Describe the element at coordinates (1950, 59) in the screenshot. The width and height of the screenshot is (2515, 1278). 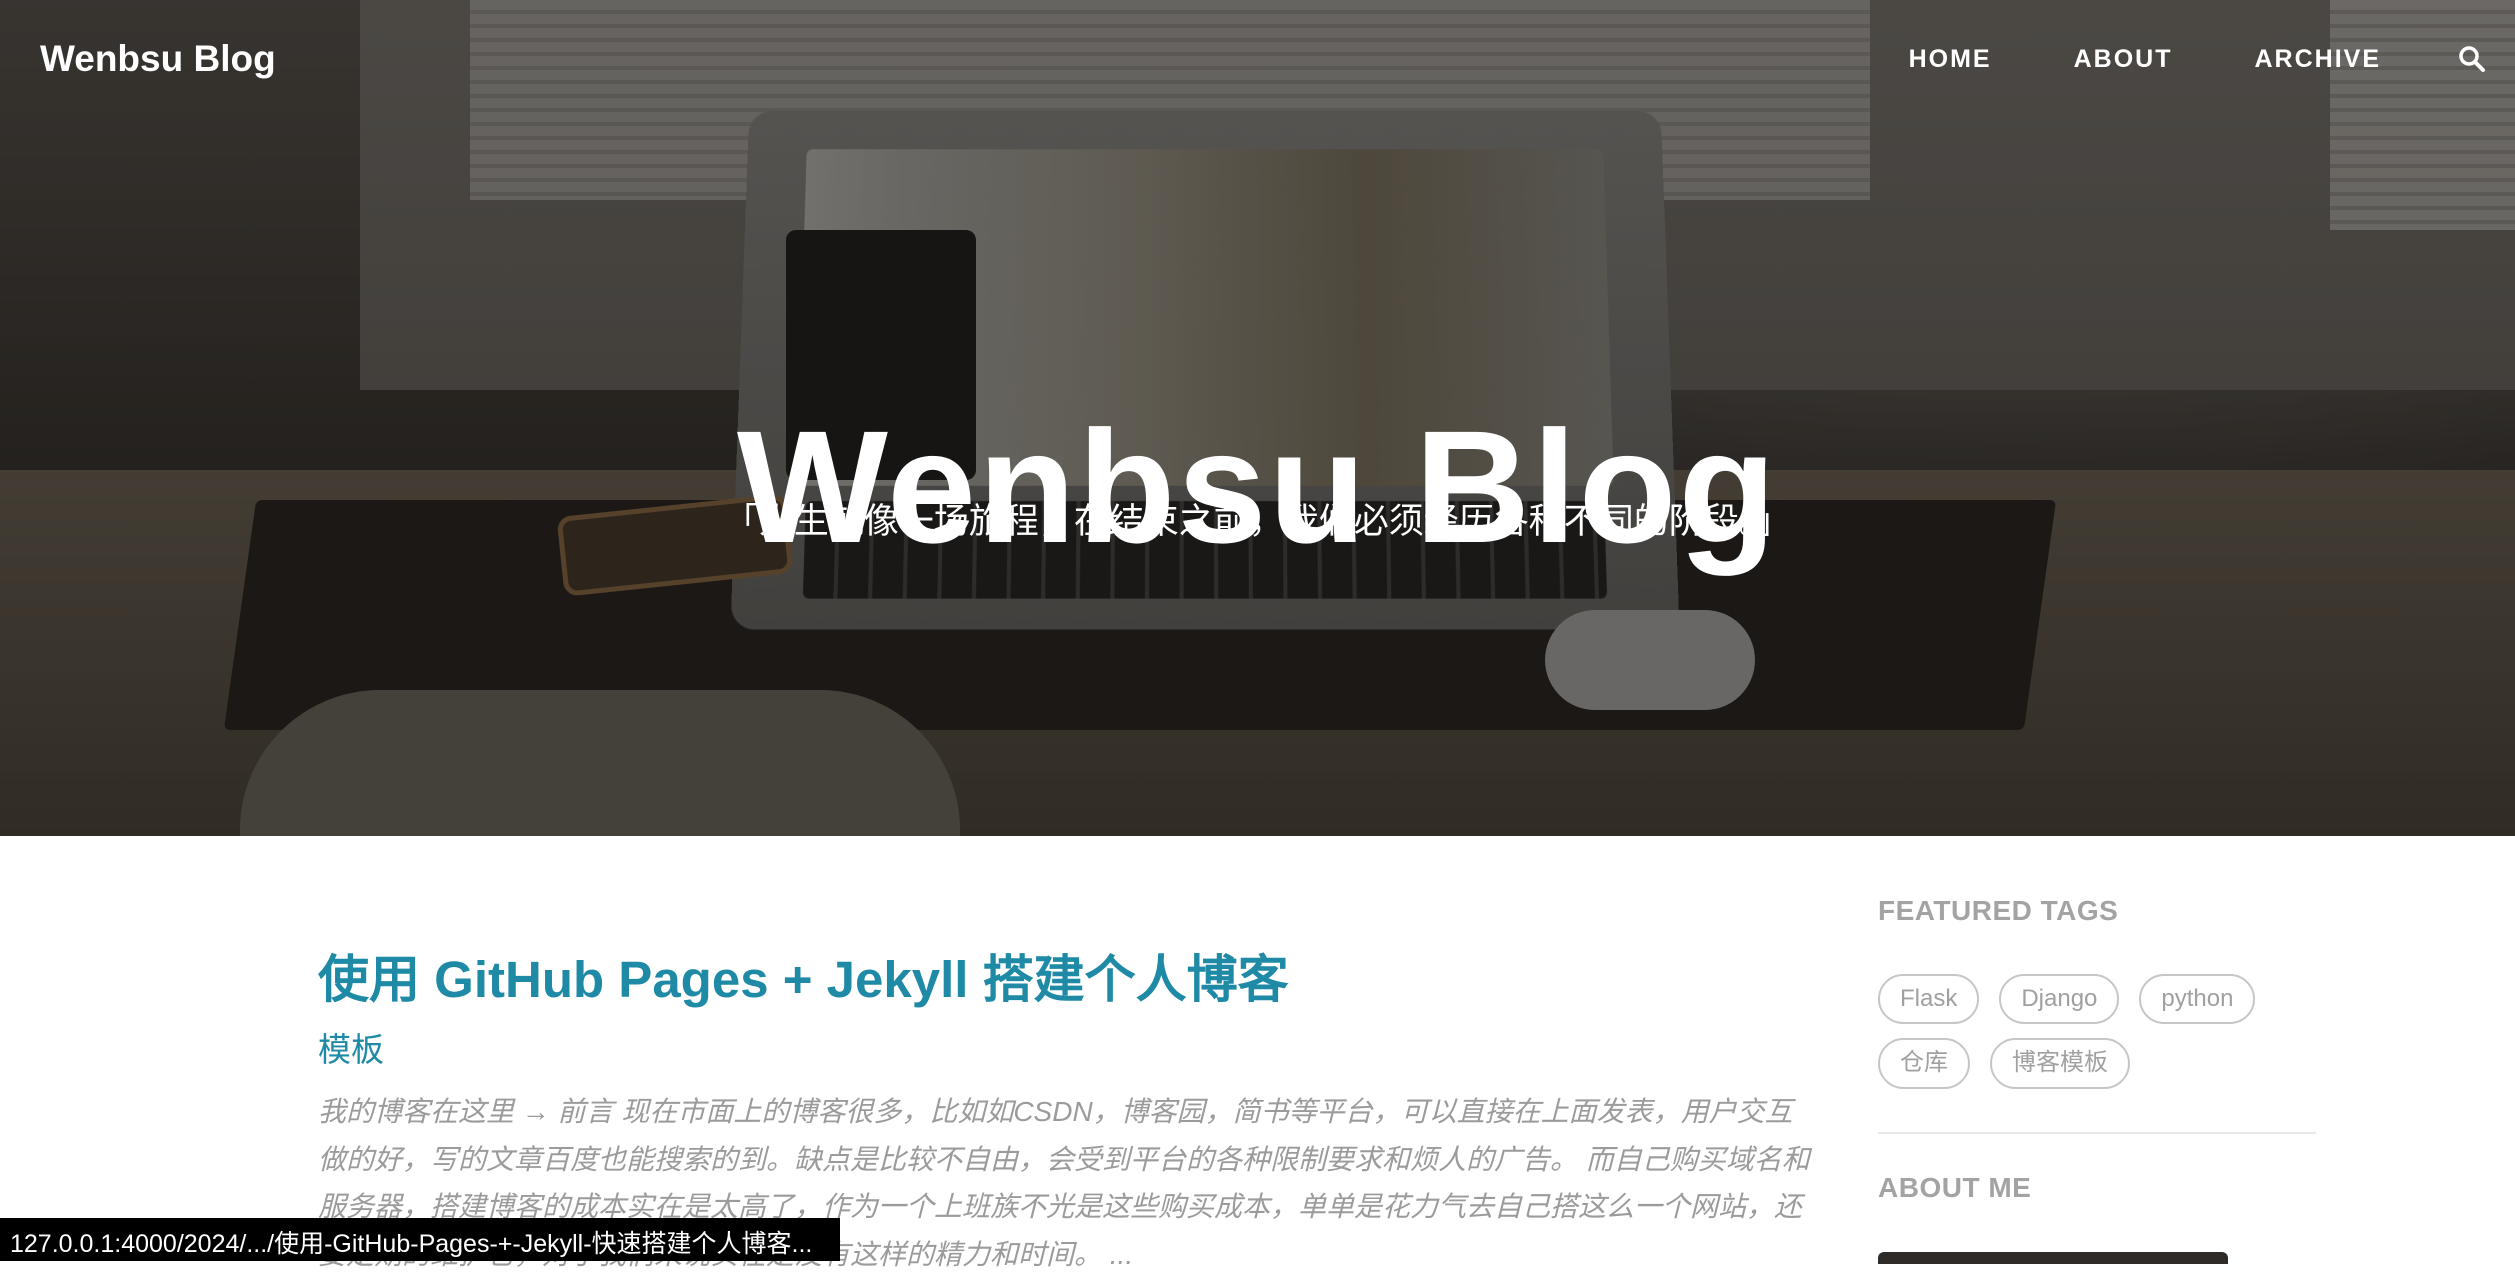
I see `nav-link-home: HOME` at that location.